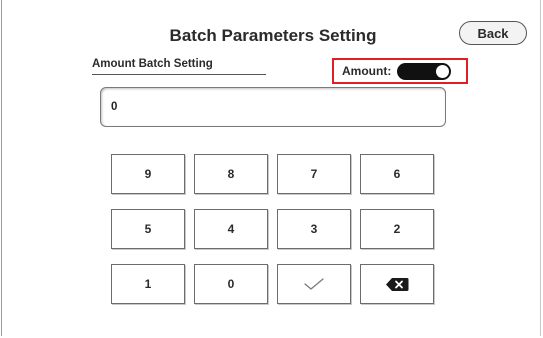 The height and width of the screenshot is (338, 543). Describe the element at coordinates (148, 229) in the screenshot. I see `key-5: 5` at that location.